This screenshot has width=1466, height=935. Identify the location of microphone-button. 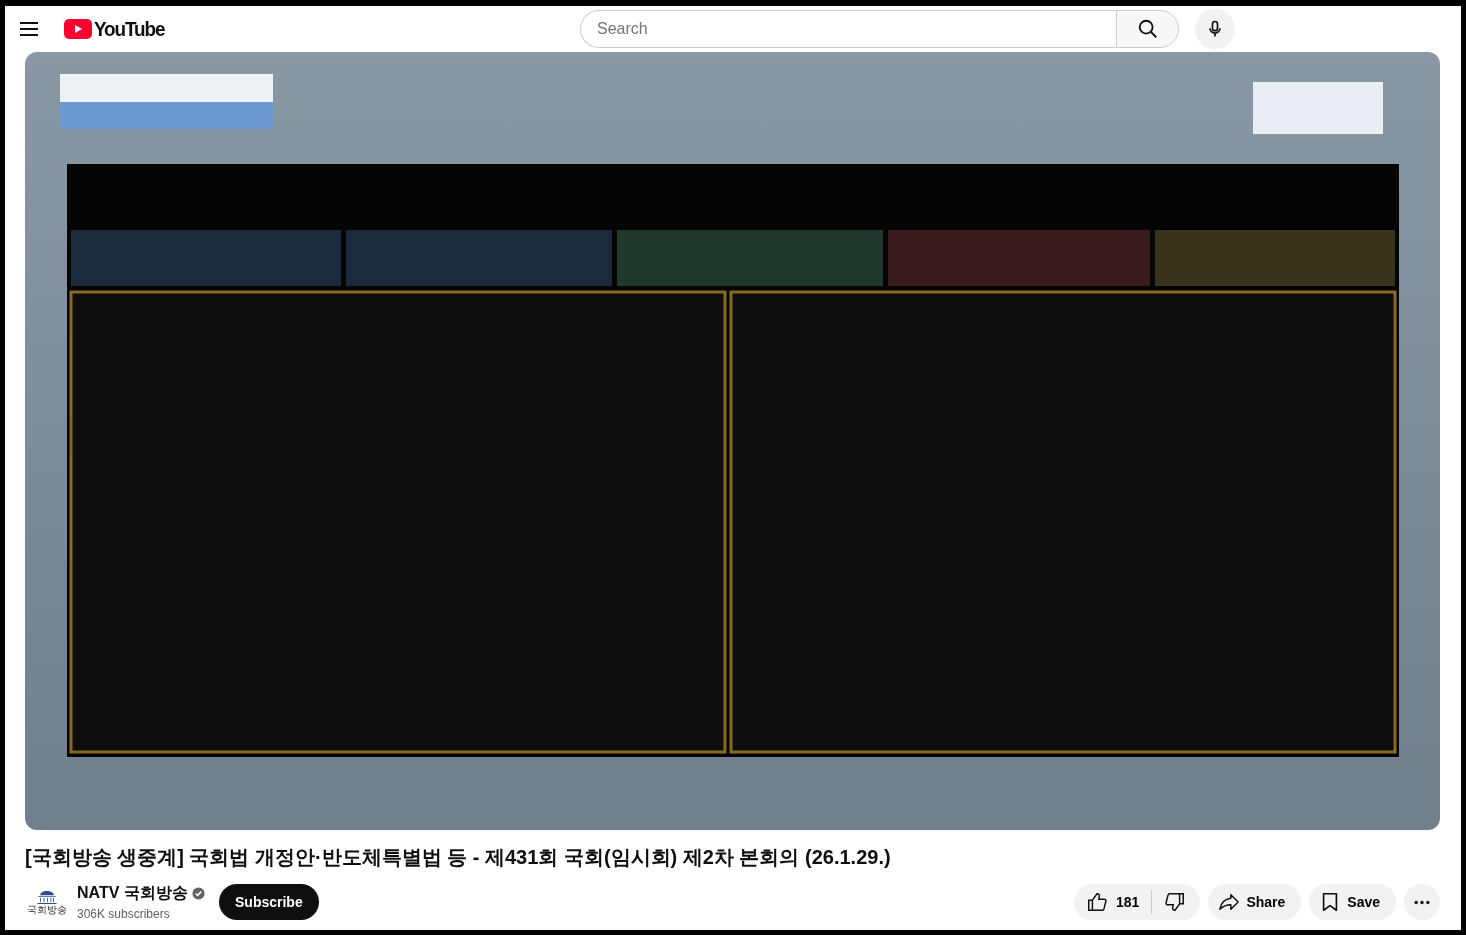
(1215, 29).